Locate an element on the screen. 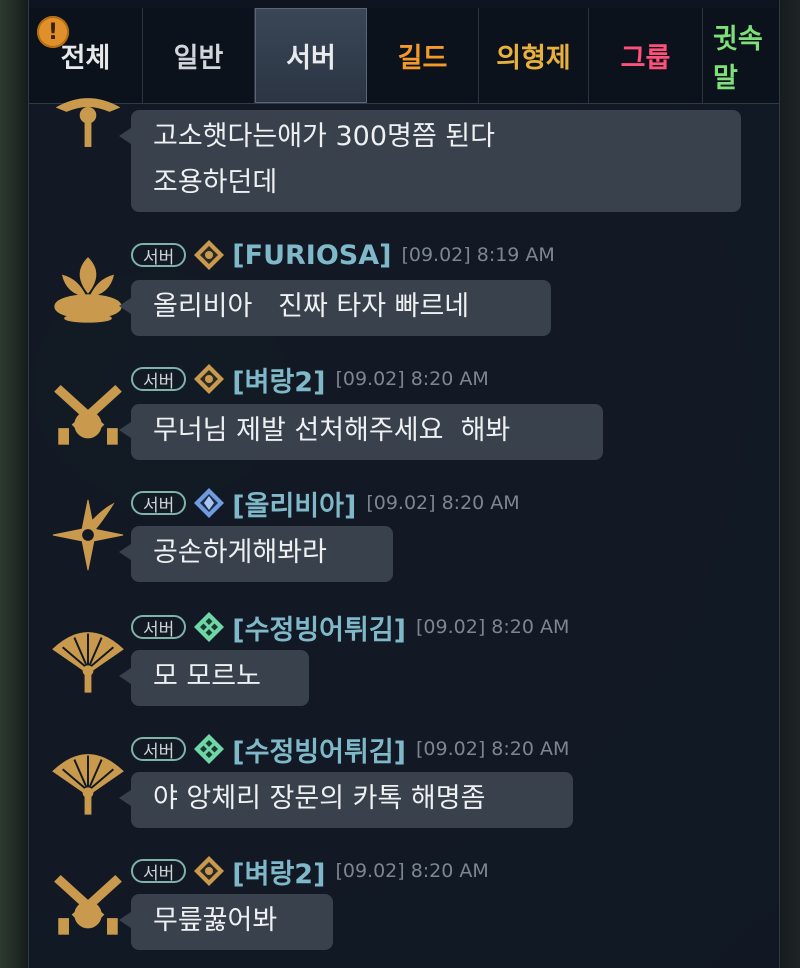  tab-brotherhood: 의형제 is located at coordinates (534, 55).